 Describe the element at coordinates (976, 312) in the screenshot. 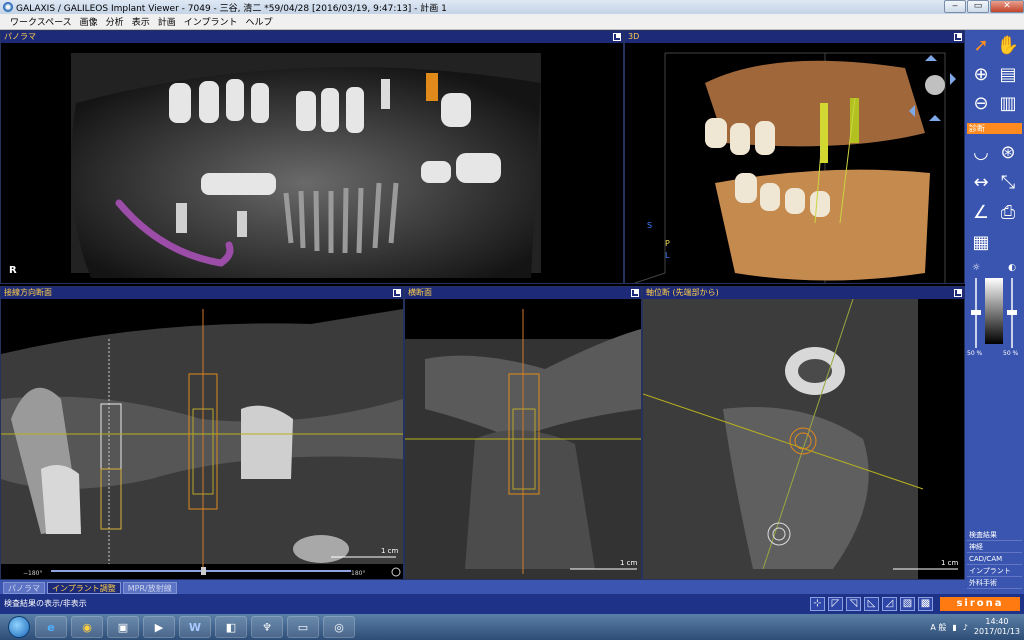

I see `brightness-slider-thumb` at that location.